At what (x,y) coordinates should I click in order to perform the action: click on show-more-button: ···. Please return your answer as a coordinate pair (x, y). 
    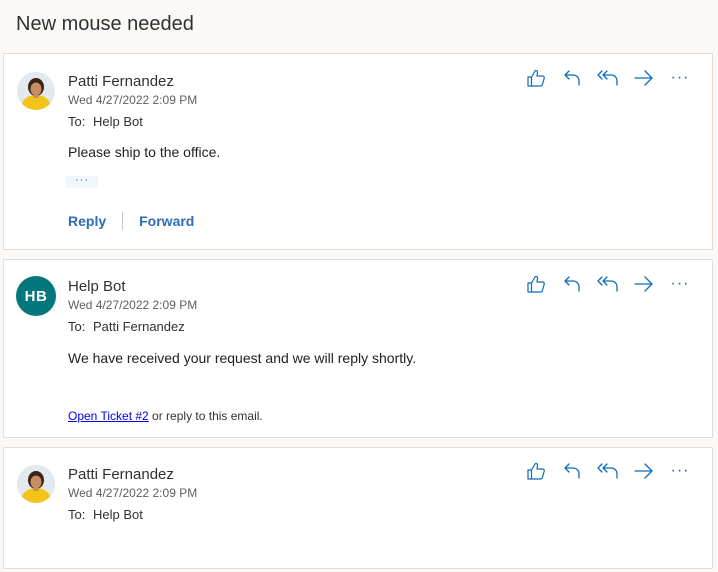
    Looking at the image, I should click on (82, 181).